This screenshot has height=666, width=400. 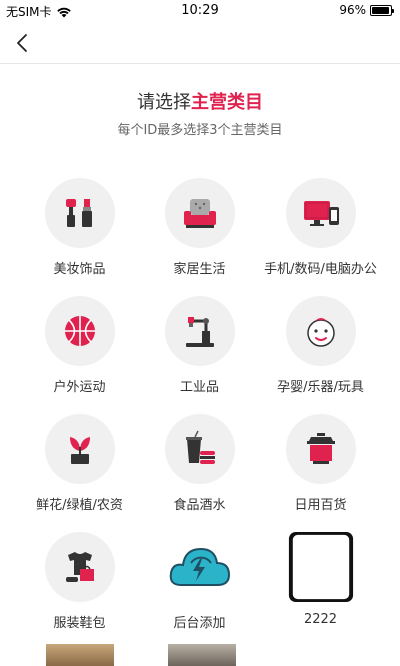 I want to click on category-baby: 孕婴/乐器/玩具, so click(x=320, y=351).